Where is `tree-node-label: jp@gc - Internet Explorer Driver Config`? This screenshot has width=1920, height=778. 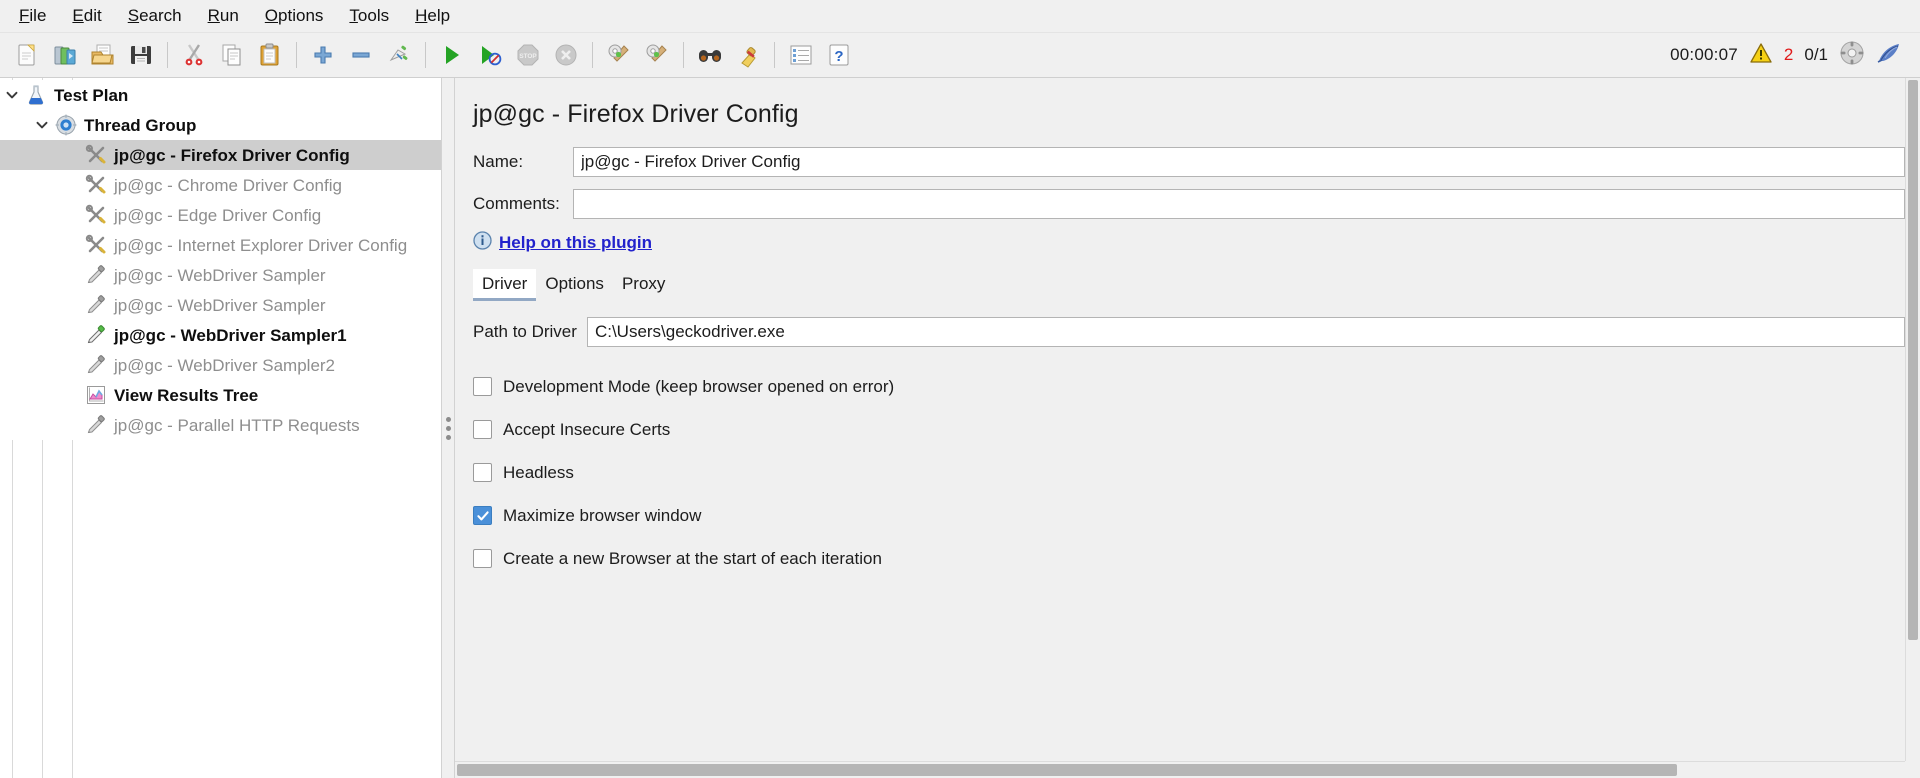
tree-node-label: jp@gc - Internet Explorer Driver Config is located at coordinates (261, 245).